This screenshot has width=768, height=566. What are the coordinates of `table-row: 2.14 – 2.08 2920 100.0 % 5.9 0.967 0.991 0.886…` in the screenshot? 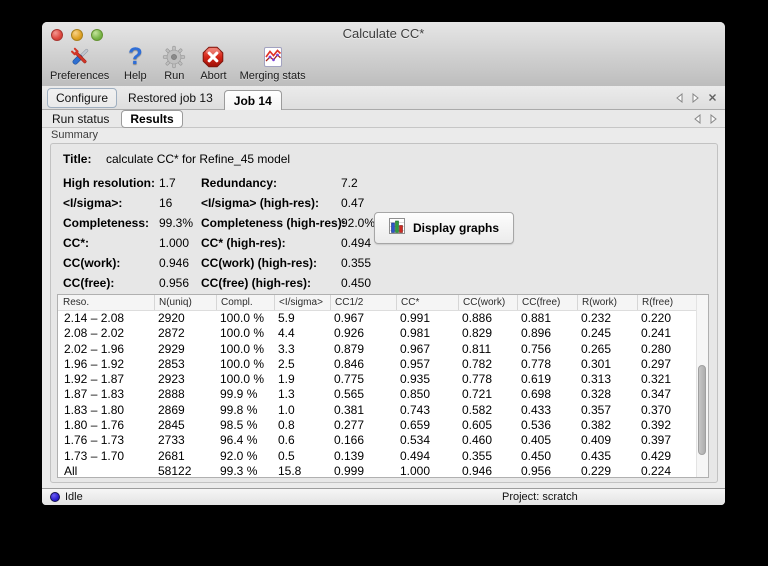 It's located at (383, 318).